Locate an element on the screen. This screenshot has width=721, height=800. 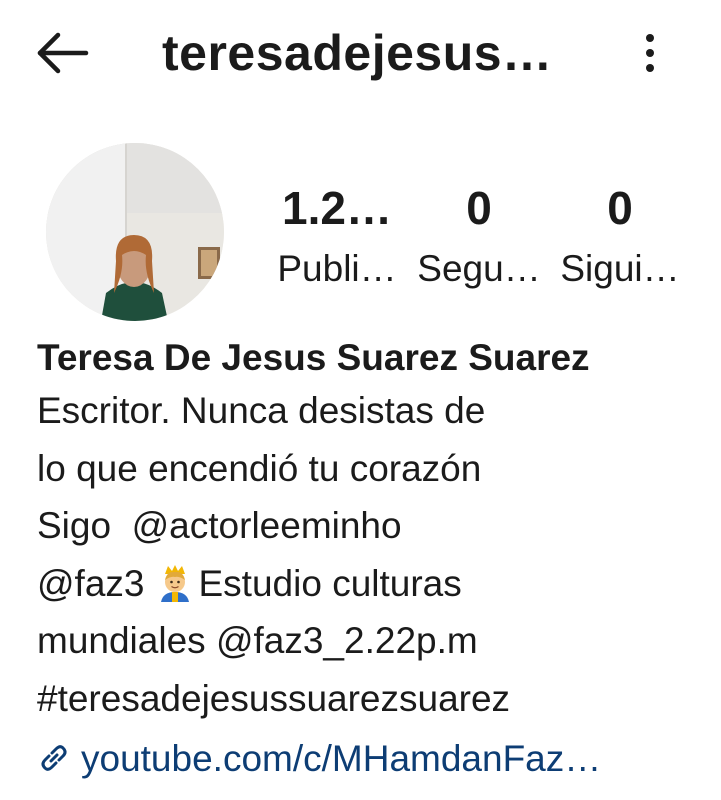
profile-avatar is located at coordinates (135, 232).